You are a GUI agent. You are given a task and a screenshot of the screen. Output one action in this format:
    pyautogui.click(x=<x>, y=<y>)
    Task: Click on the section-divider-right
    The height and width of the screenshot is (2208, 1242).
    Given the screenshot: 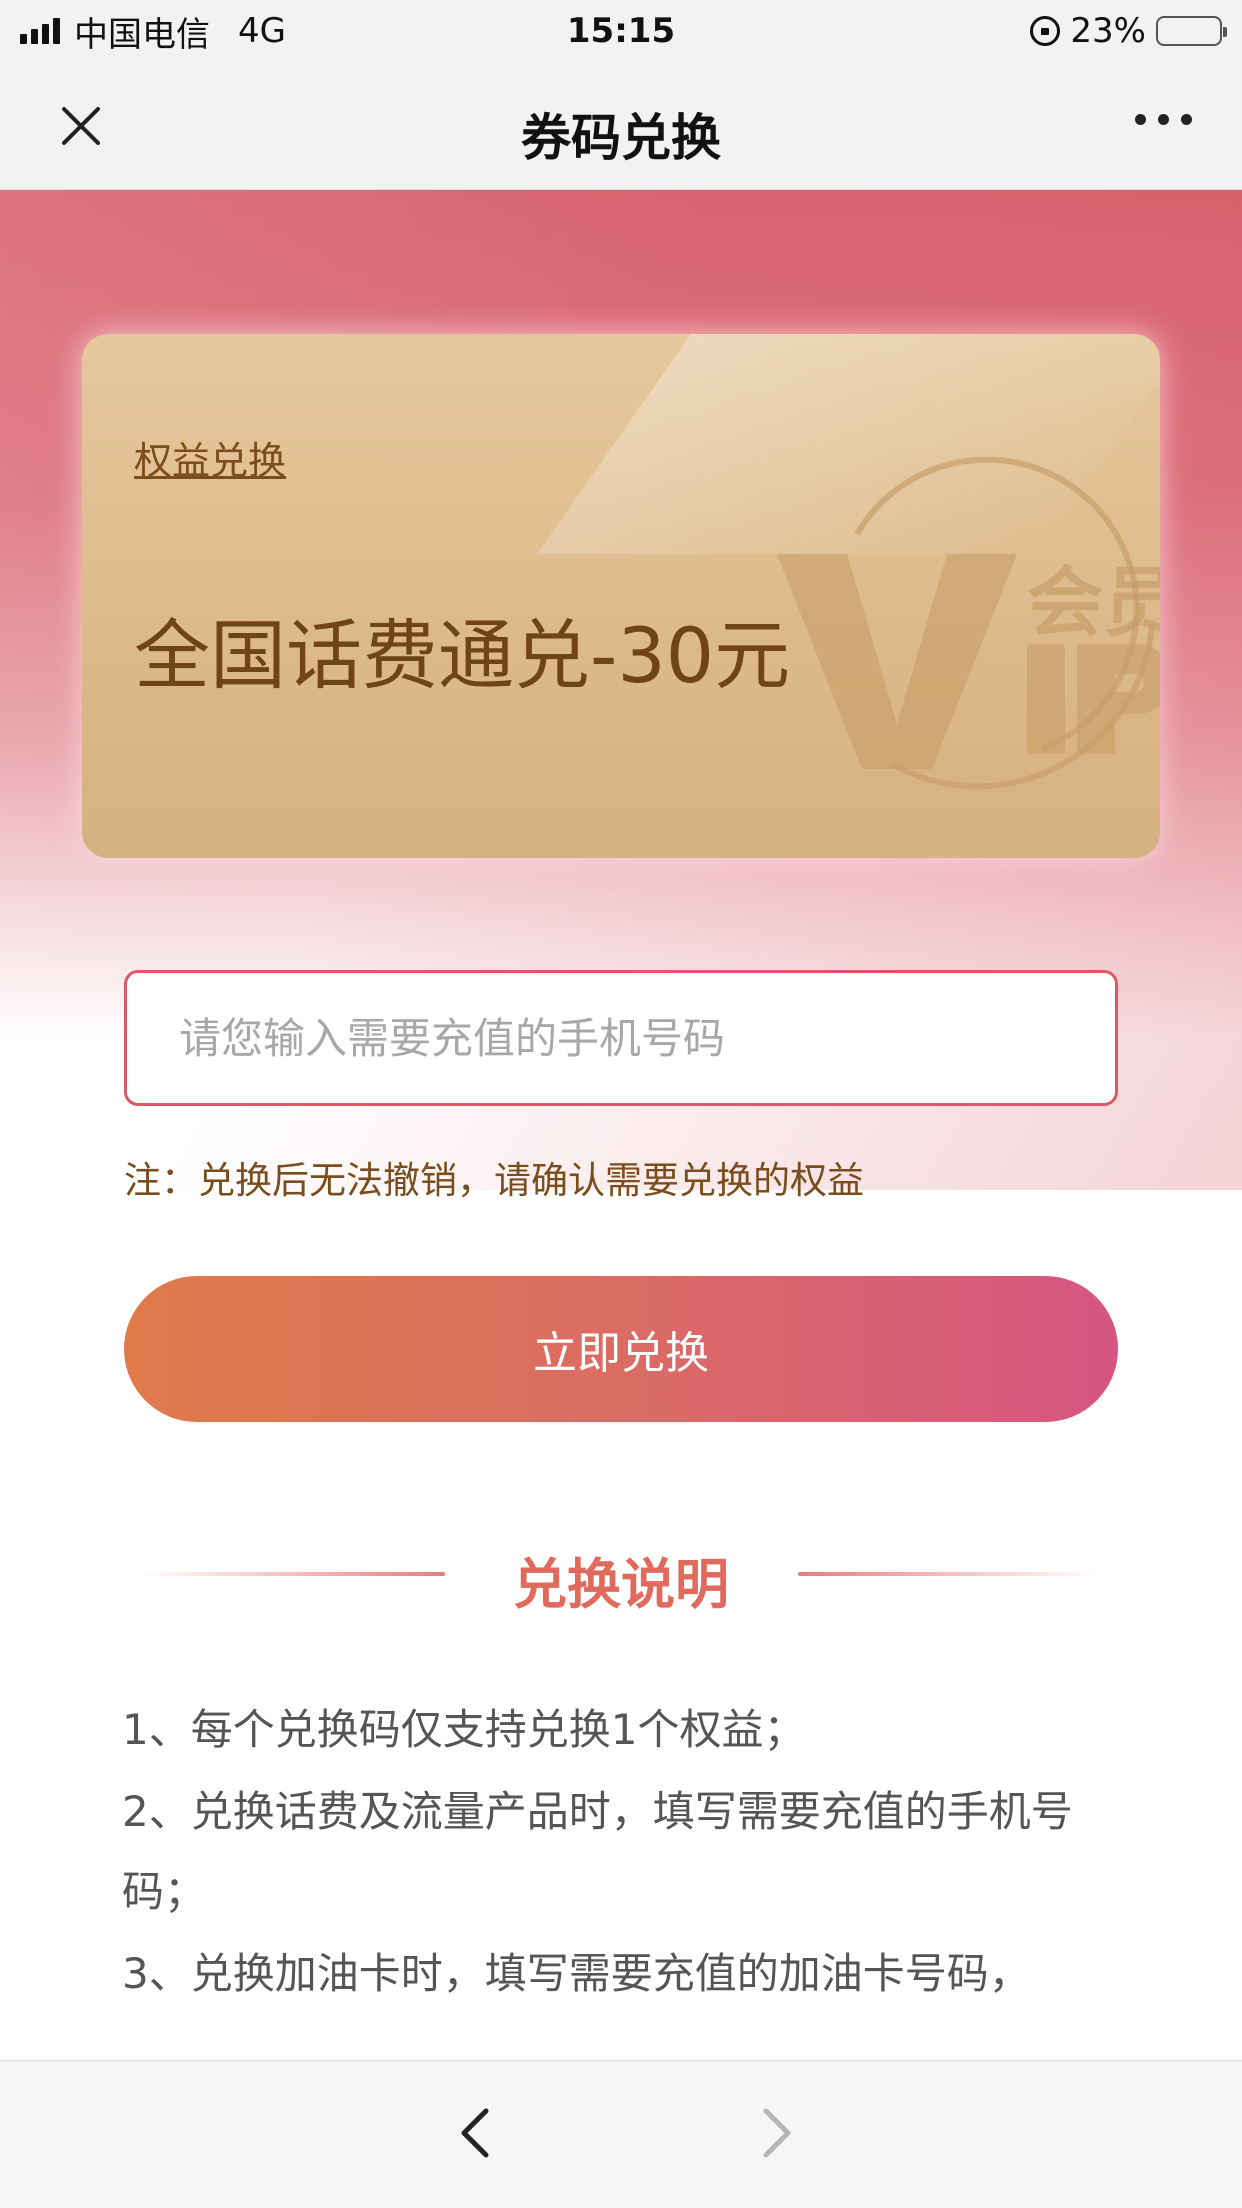 What is the action you would take?
    pyautogui.click(x=948, y=1574)
    